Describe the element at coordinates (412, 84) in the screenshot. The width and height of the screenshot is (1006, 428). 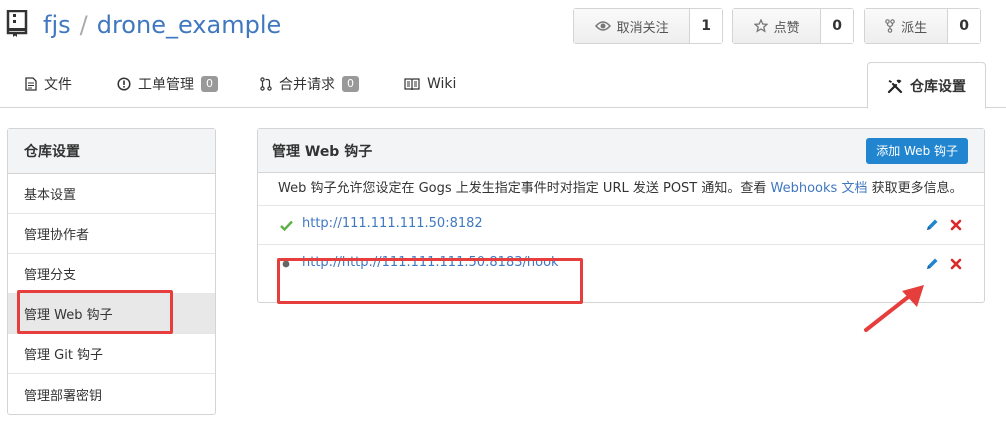
I see `book-icon` at that location.